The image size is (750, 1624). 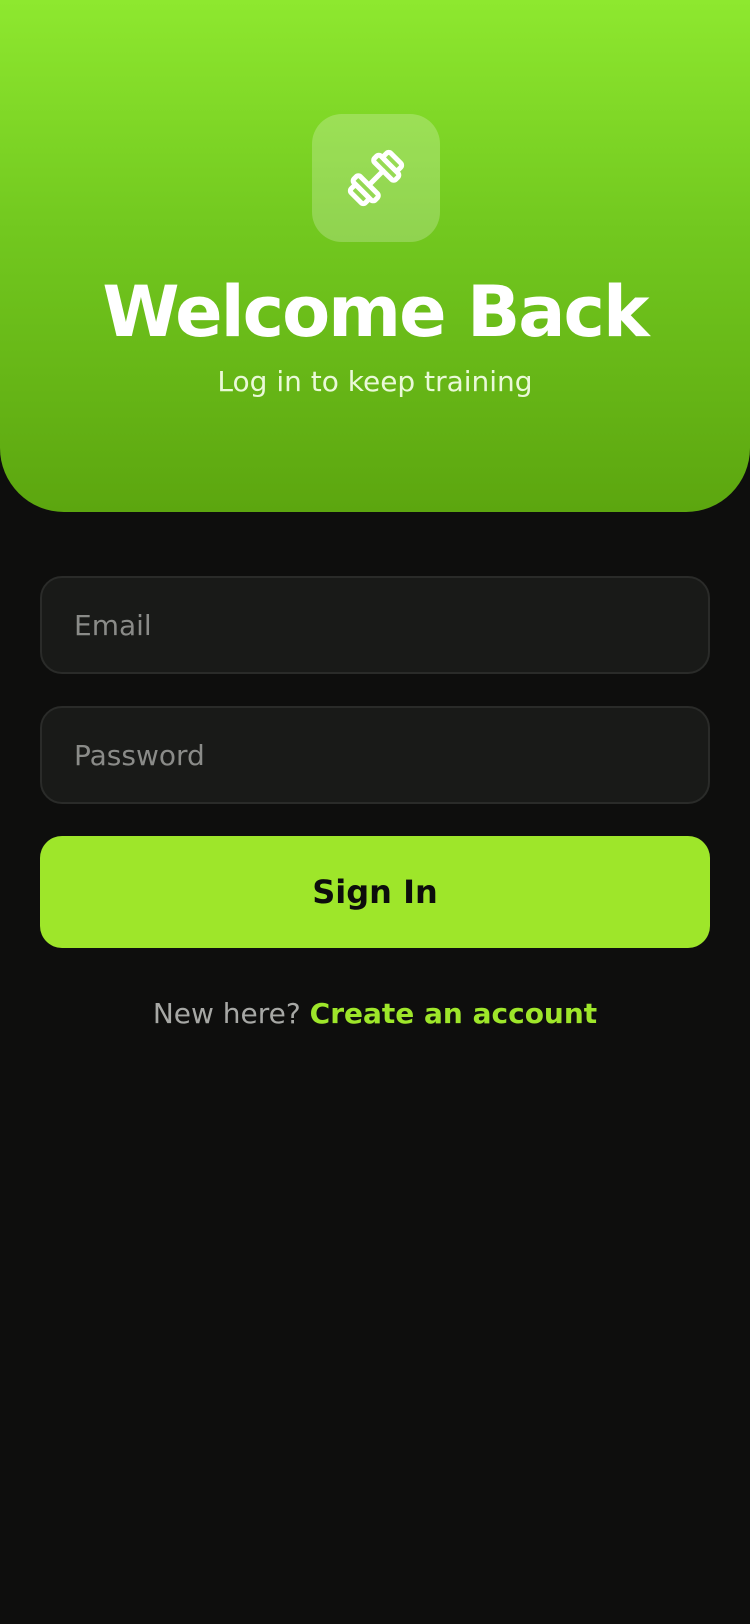 What do you see at coordinates (375, 892) in the screenshot?
I see `sign-in-button: Sign In` at bounding box center [375, 892].